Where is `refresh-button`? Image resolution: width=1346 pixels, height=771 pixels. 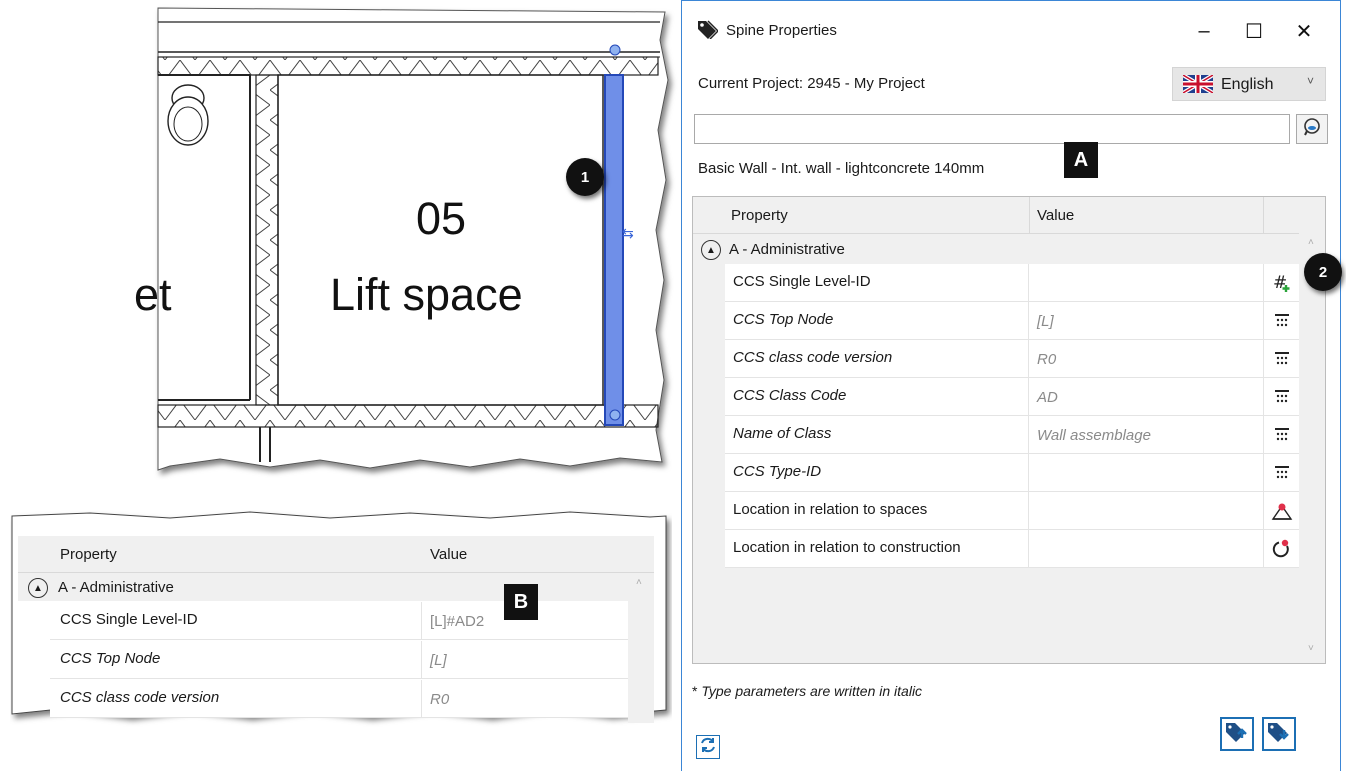 refresh-button is located at coordinates (708, 747).